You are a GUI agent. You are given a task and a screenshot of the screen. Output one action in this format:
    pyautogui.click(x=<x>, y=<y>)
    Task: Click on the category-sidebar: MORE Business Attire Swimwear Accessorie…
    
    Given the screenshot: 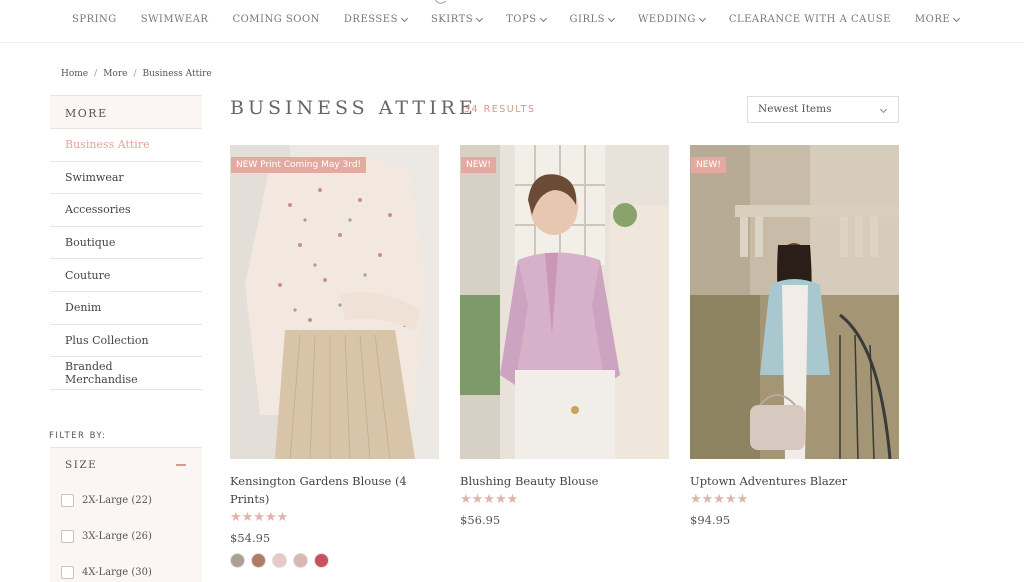 What is the action you would take?
    pyautogui.click(x=126, y=242)
    